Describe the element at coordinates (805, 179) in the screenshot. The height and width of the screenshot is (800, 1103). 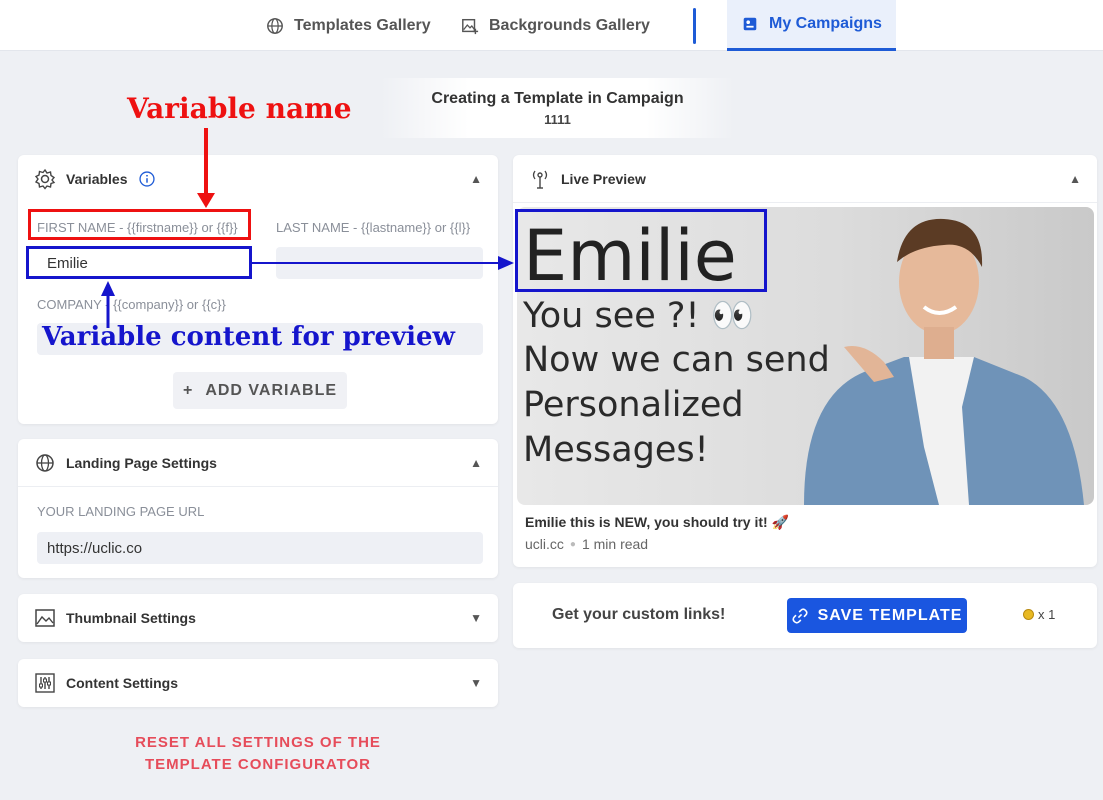
I see `live-preview-header: Live Preview ▲` at that location.